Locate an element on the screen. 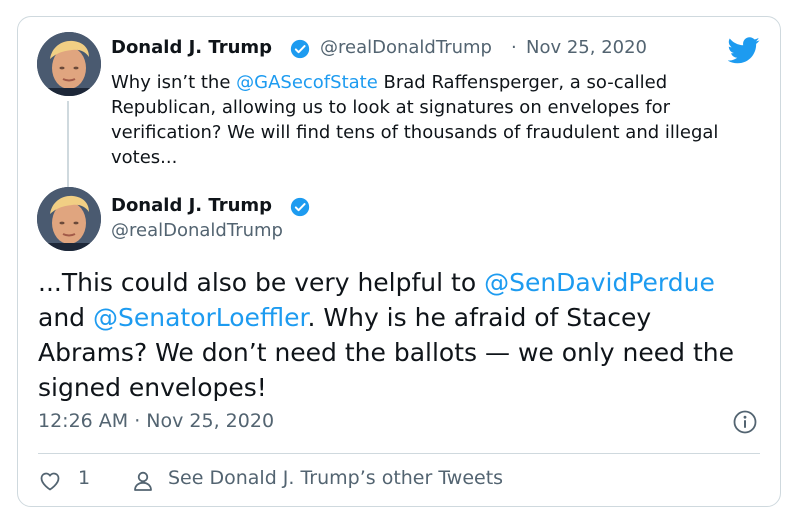 This screenshot has height=531, width=799. tweet-text-part: Why isn’t the is located at coordinates (174, 82).